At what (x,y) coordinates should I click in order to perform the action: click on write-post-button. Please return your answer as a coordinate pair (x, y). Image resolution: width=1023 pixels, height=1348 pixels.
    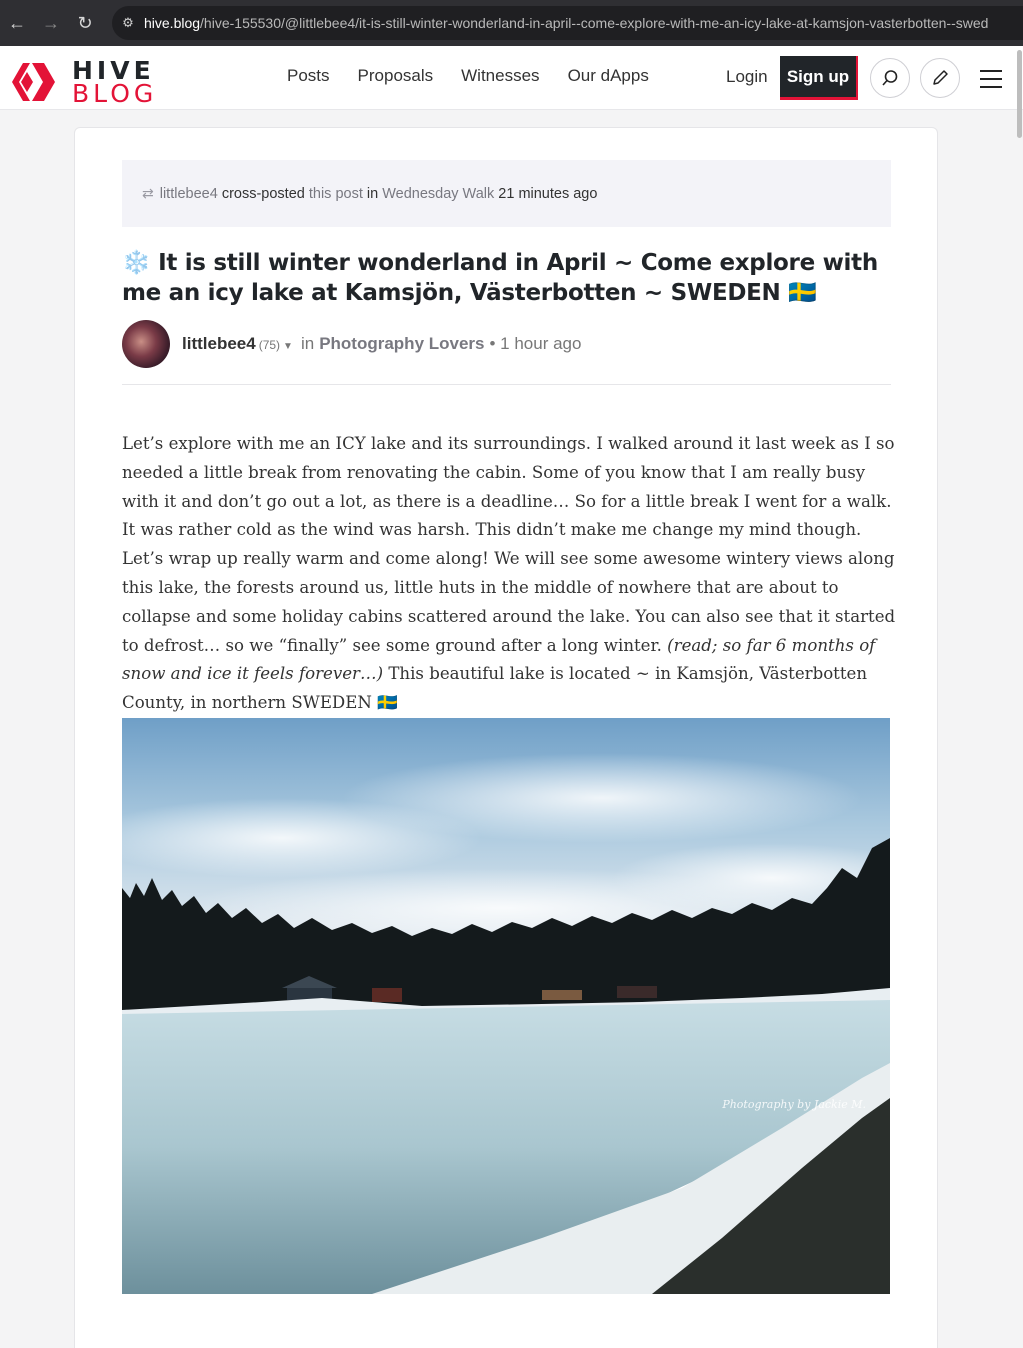
    Looking at the image, I should click on (940, 78).